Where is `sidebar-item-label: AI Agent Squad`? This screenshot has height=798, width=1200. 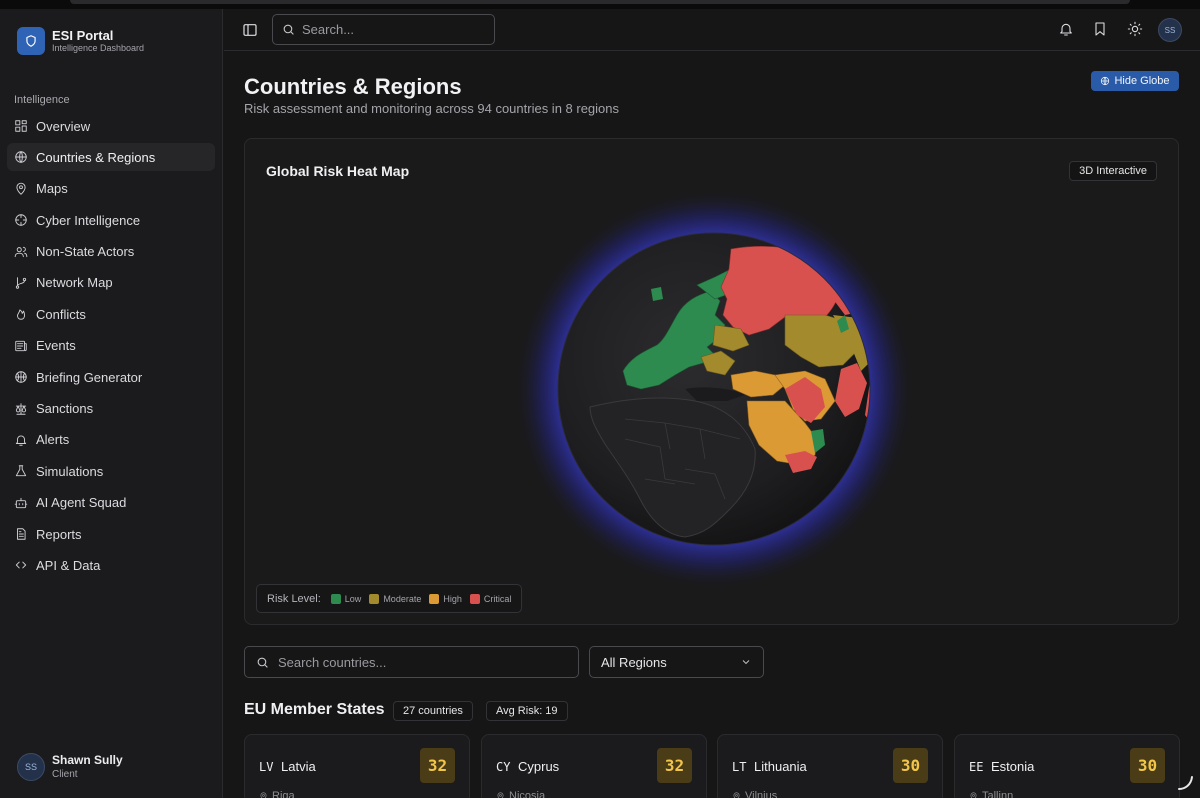
sidebar-item-label: AI Agent Squad is located at coordinates (81, 503).